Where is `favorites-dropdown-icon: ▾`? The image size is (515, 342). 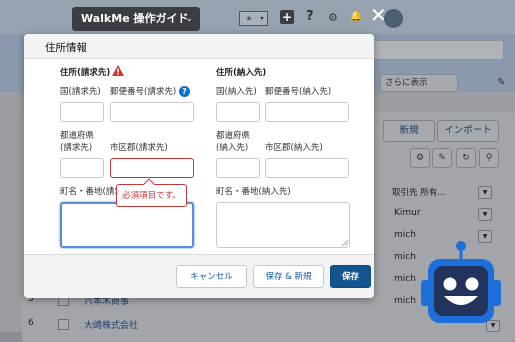 favorites-dropdown-icon: ▾ is located at coordinates (262, 18).